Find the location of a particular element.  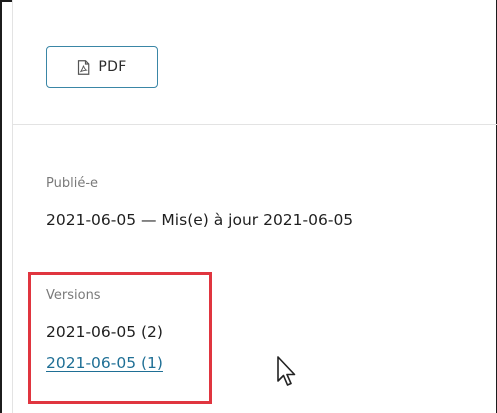

published-date-value: 2021-06-05 — Mis(e) à jour 2021-06-05 is located at coordinates (200, 220).